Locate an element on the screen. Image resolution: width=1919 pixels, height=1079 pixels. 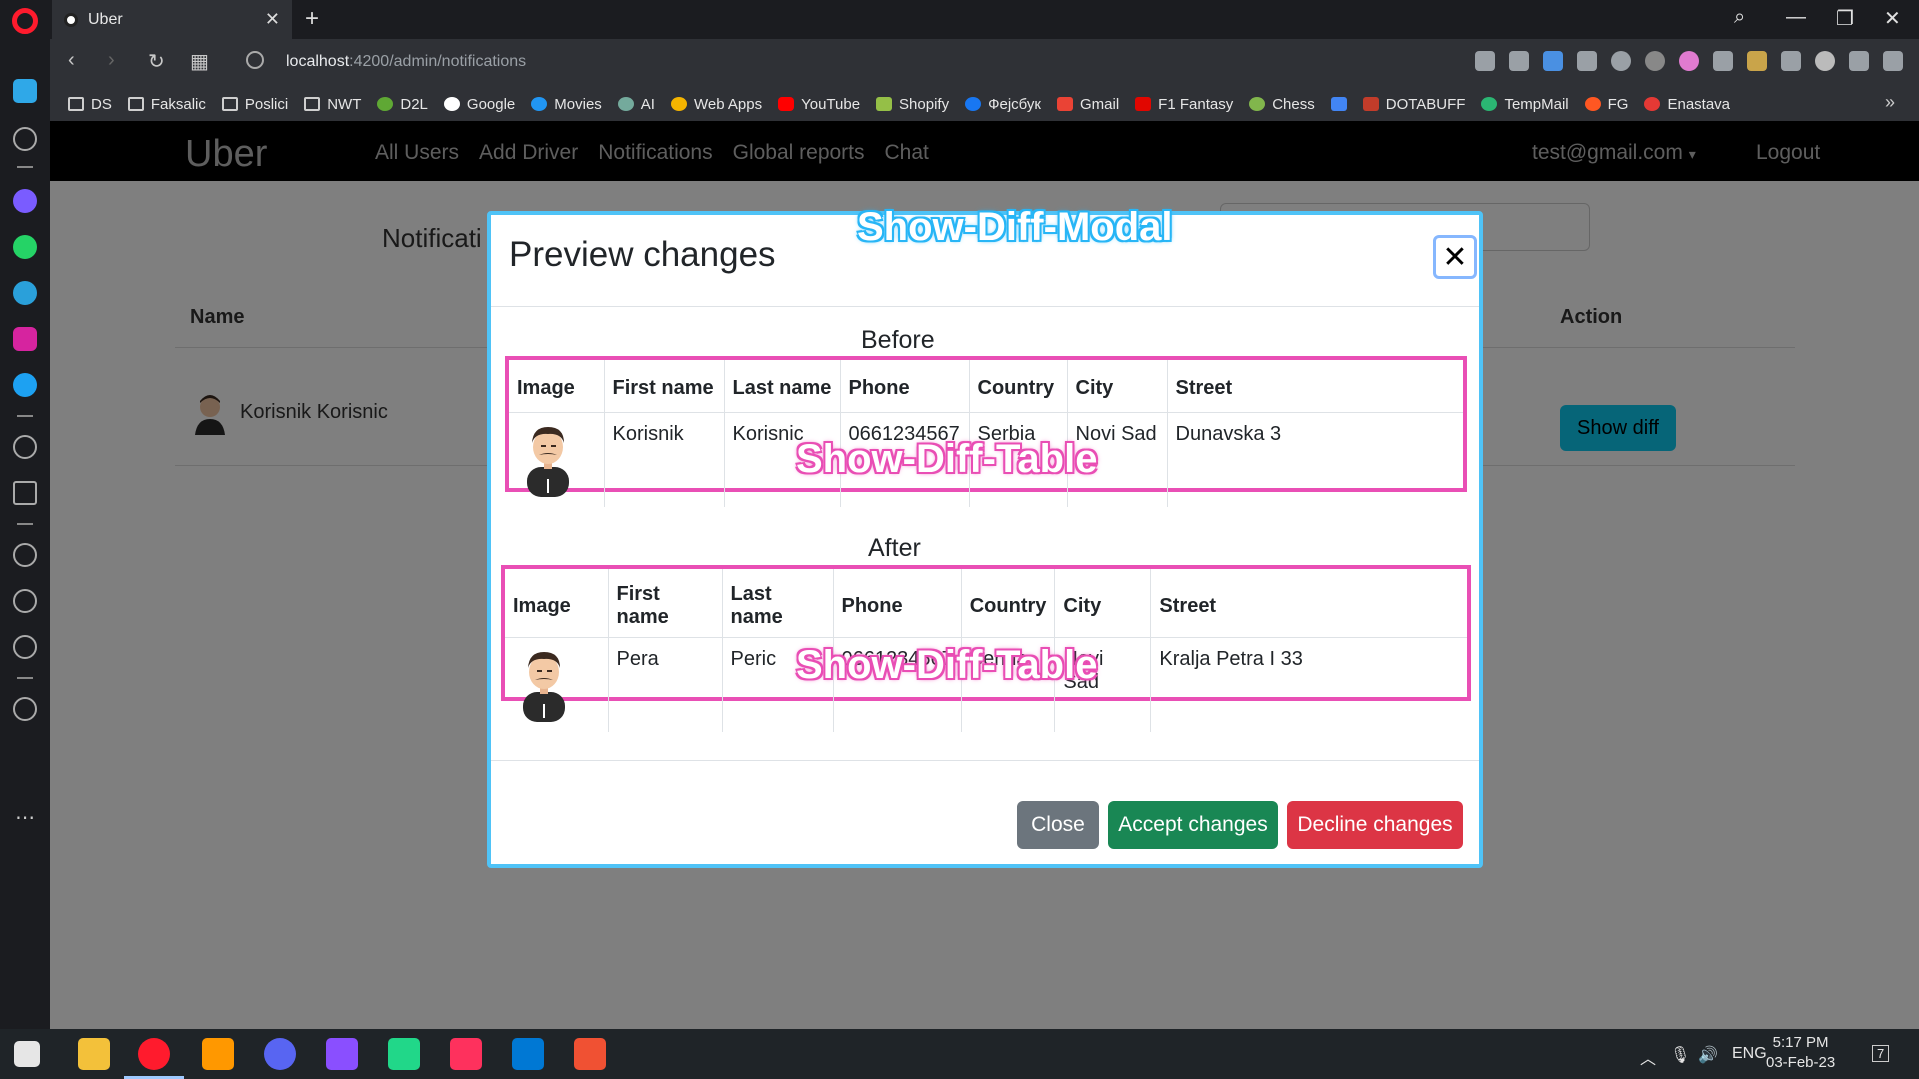
heart-sidebar-icon is located at coordinates (25, 555).